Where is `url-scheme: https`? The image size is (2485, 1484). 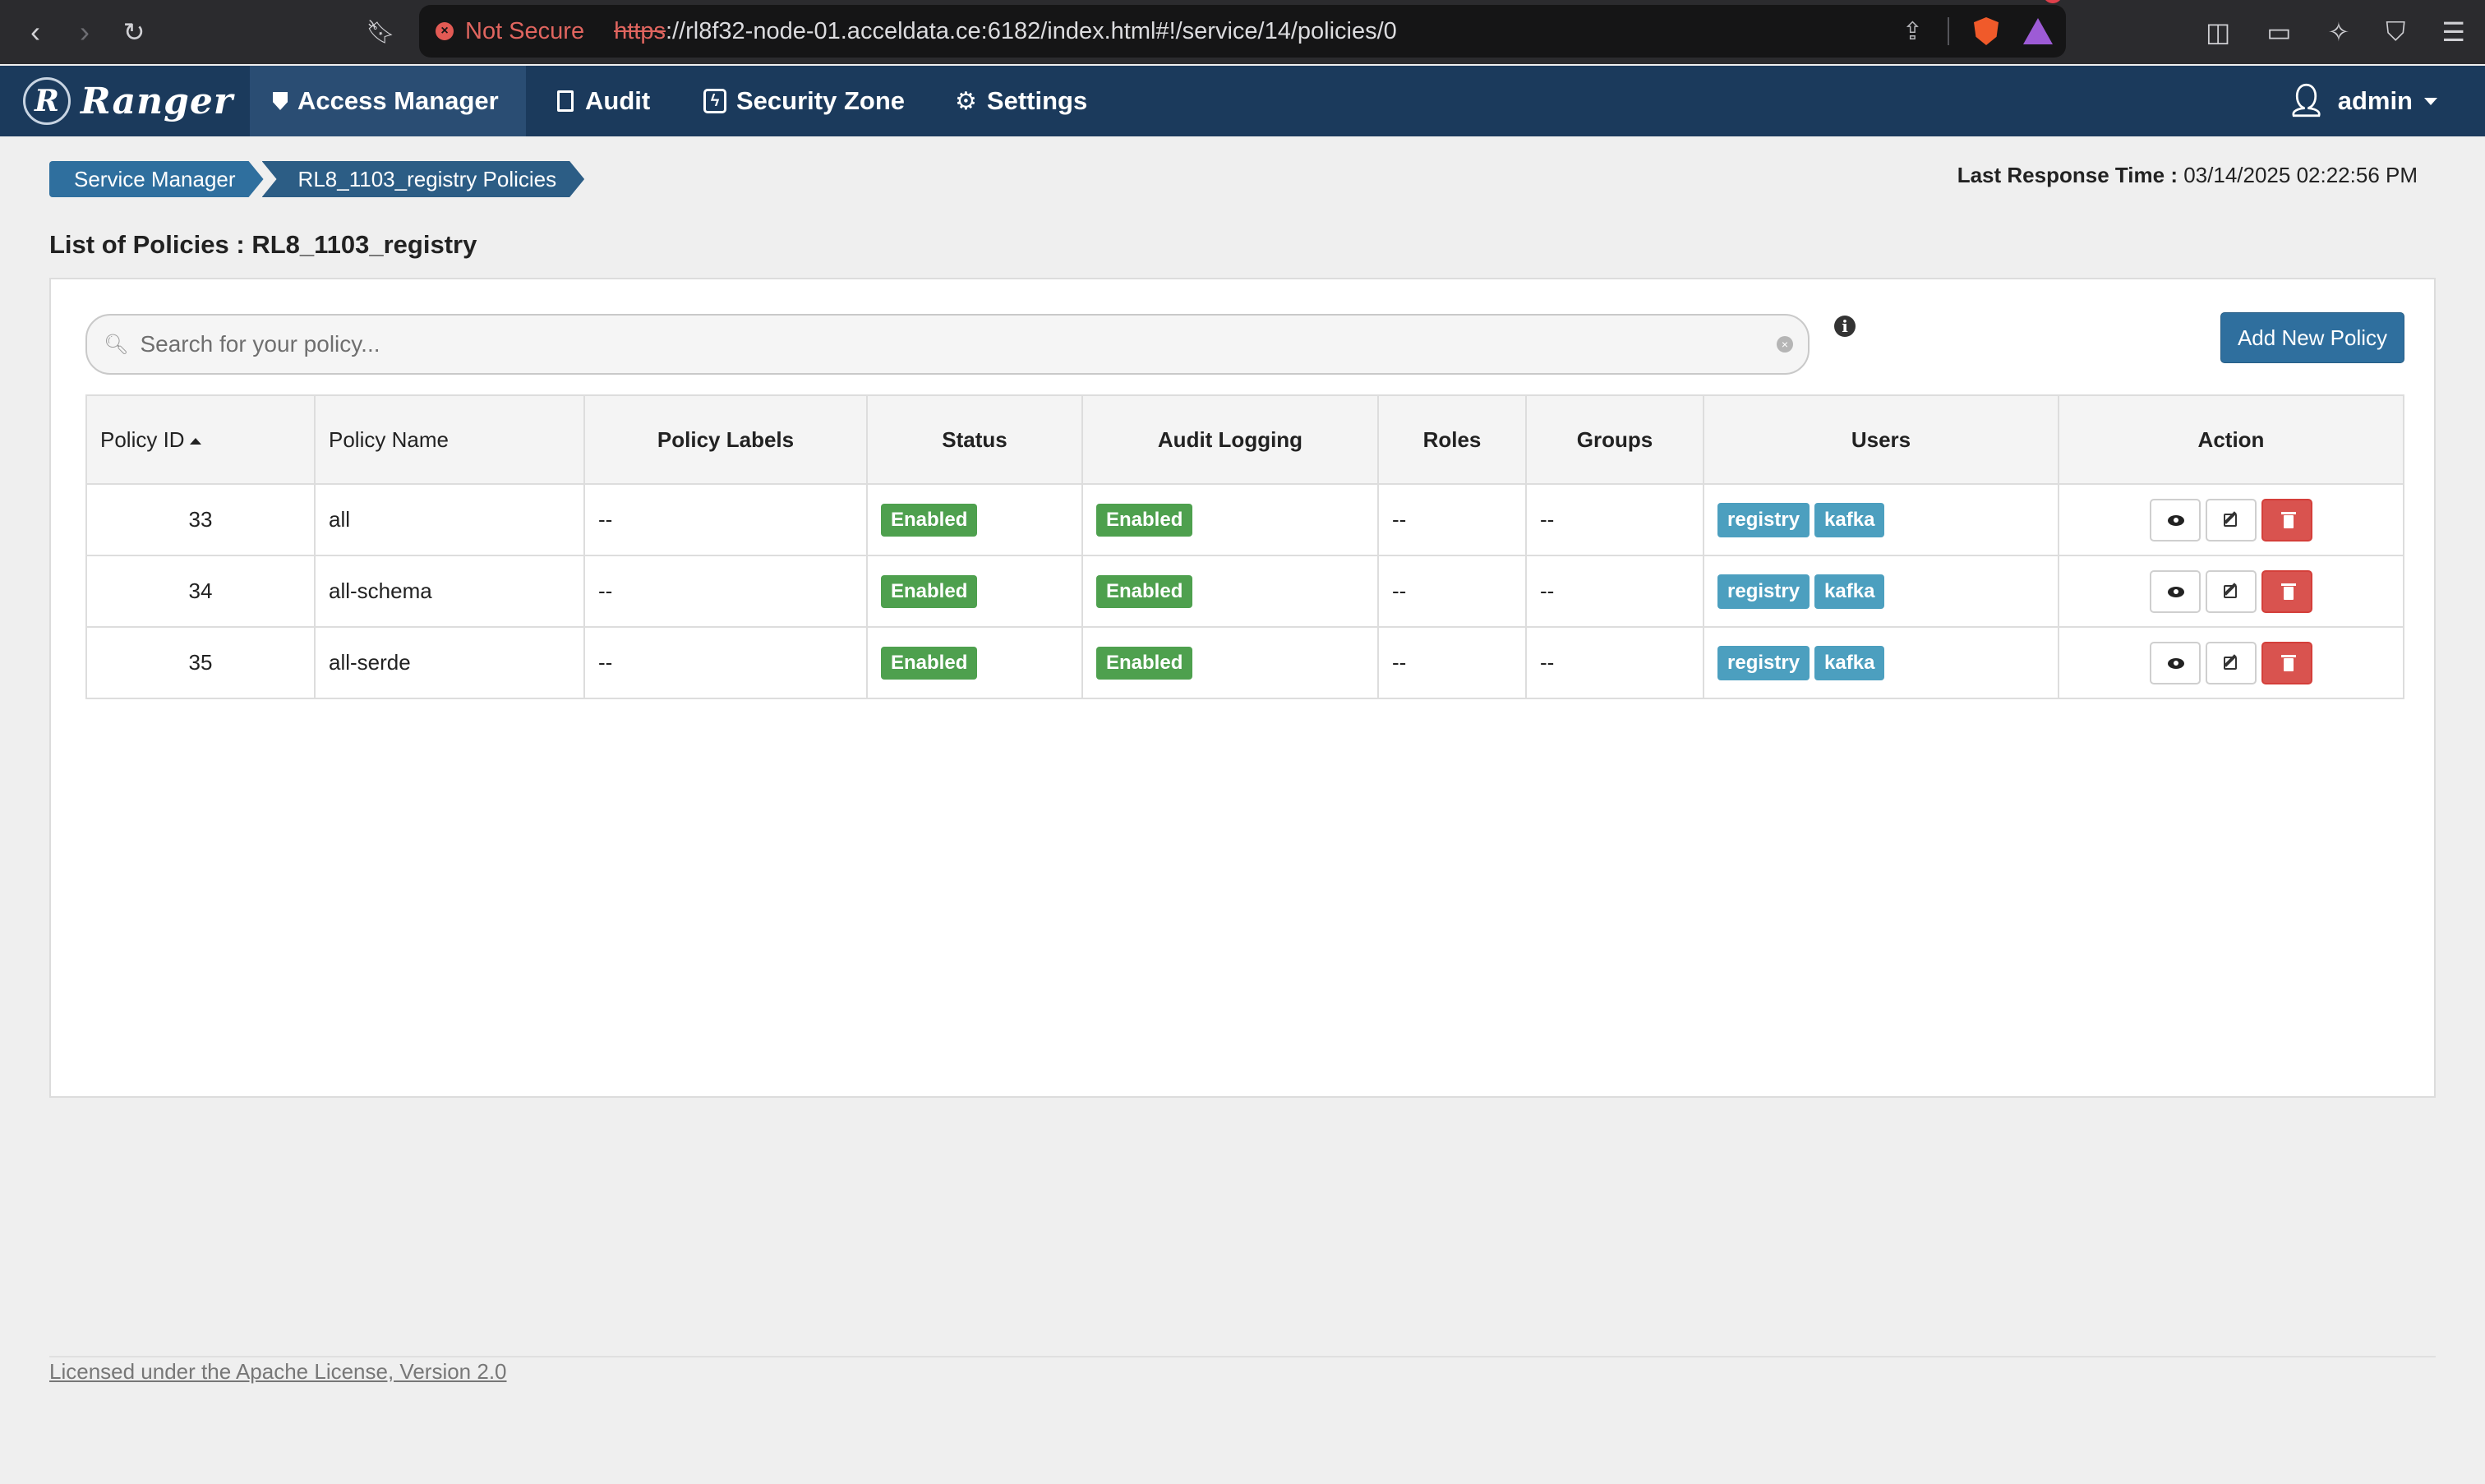
url-scheme: https is located at coordinates (640, 31).